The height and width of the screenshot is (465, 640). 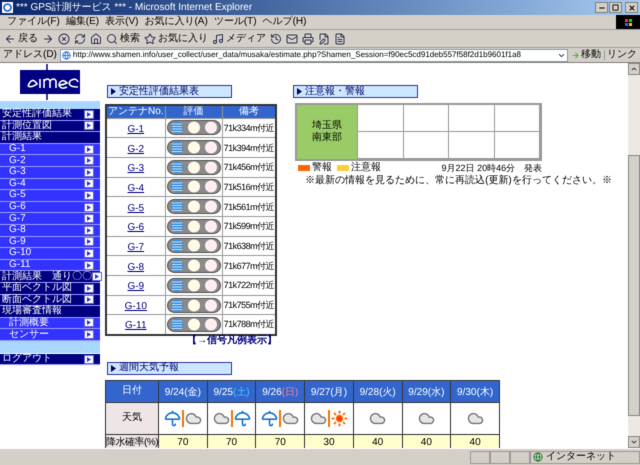 I want to click on triangle-icon, so click(x=113, y=91).